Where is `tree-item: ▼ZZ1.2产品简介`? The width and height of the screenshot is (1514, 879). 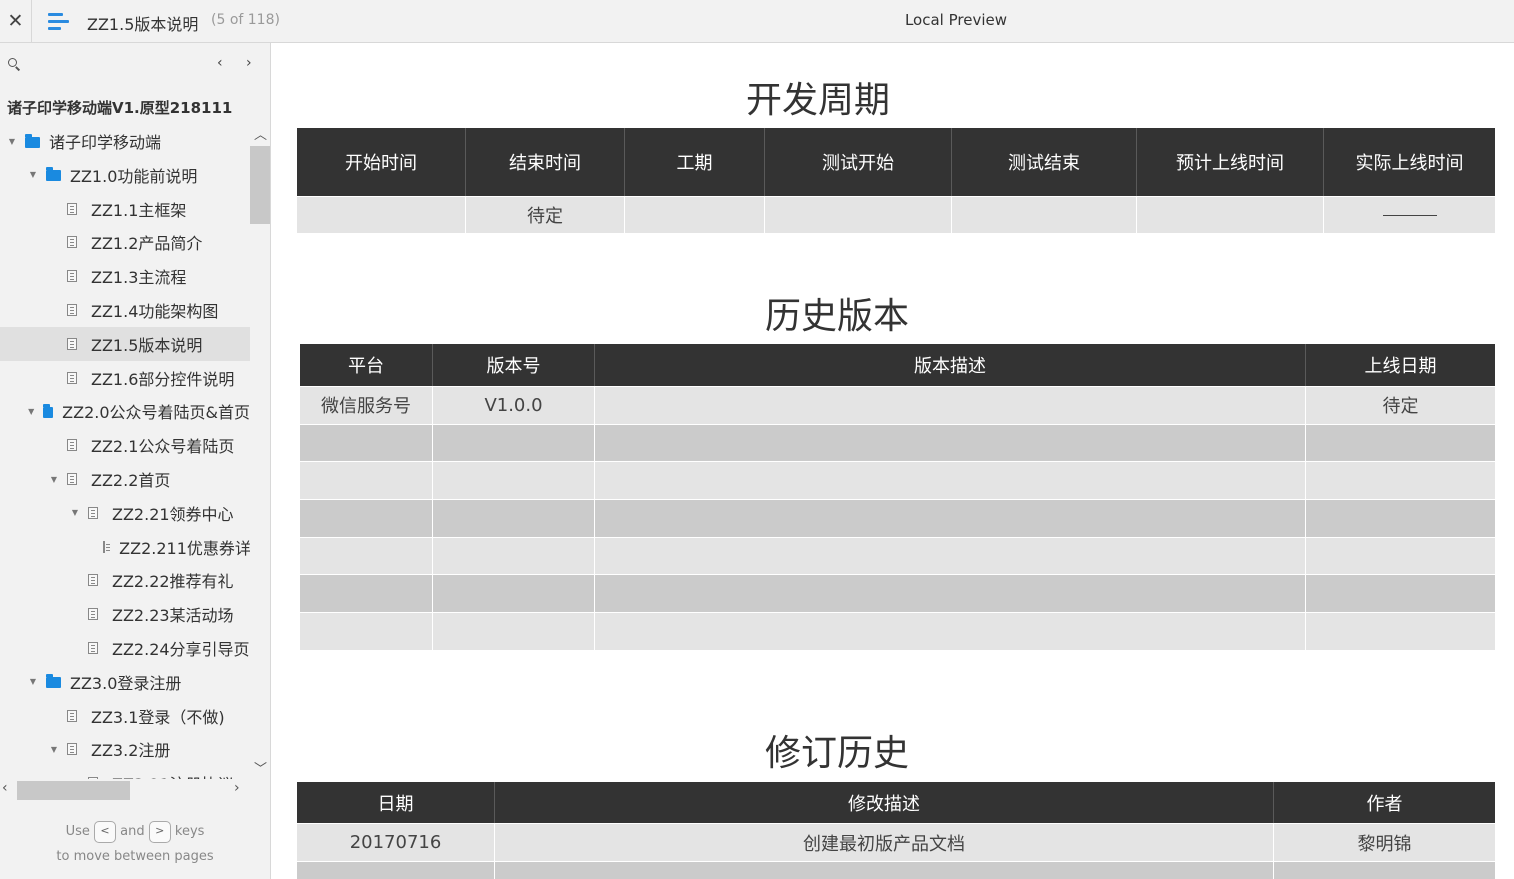
tree-item: ▼ZZ1.2产品简介 is located at coordinates (125, 242).